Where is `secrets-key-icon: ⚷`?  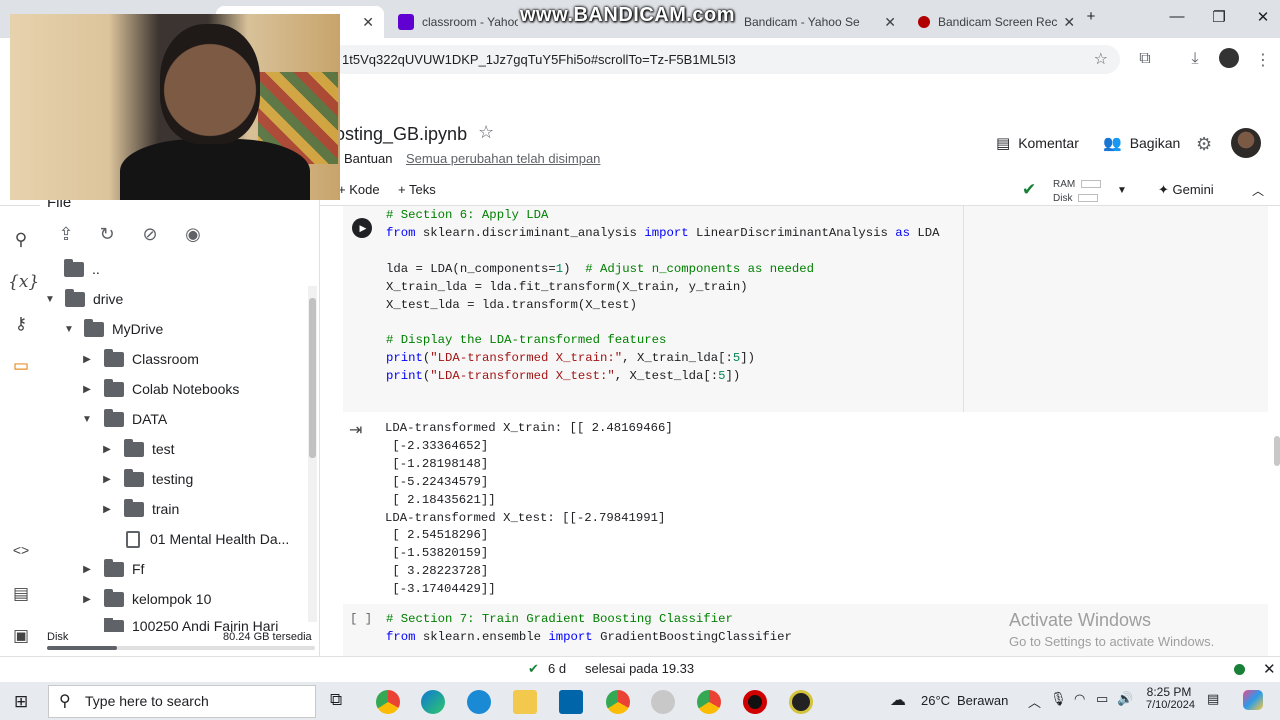 secrets-key-icon: ⚷ is located at coordinates (21, 324).